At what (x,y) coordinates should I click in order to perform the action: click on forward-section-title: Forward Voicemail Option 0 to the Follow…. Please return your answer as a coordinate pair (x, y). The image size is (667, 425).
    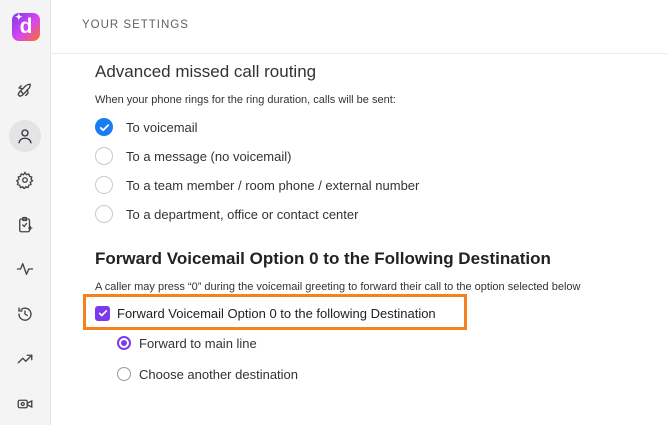
    Looking at the image, I should click on (323, 258).